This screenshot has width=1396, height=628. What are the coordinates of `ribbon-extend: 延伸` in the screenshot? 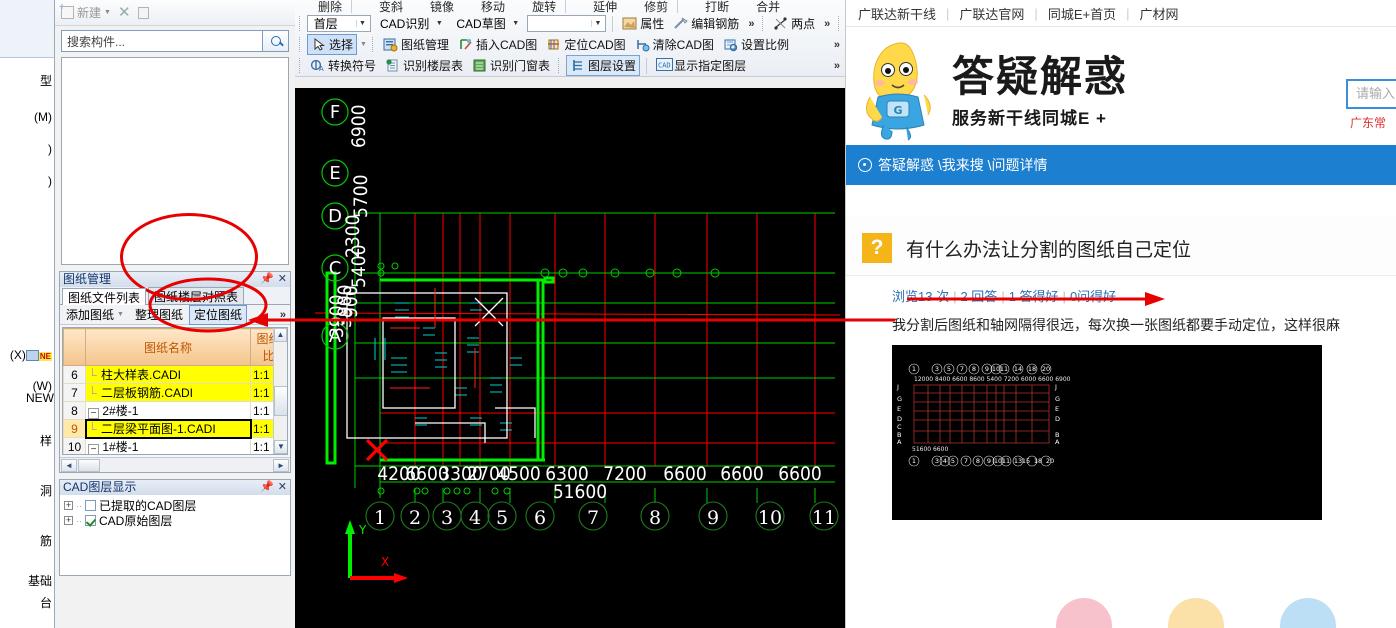 It's located at (596, 6).